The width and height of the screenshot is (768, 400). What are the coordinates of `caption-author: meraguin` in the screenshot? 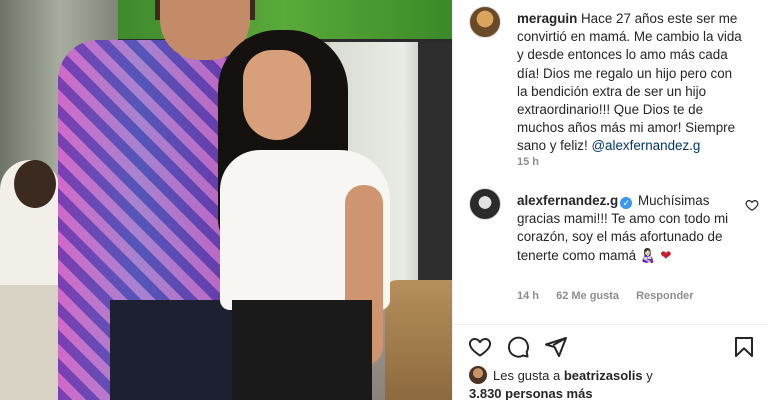 It's located at (547, 18).